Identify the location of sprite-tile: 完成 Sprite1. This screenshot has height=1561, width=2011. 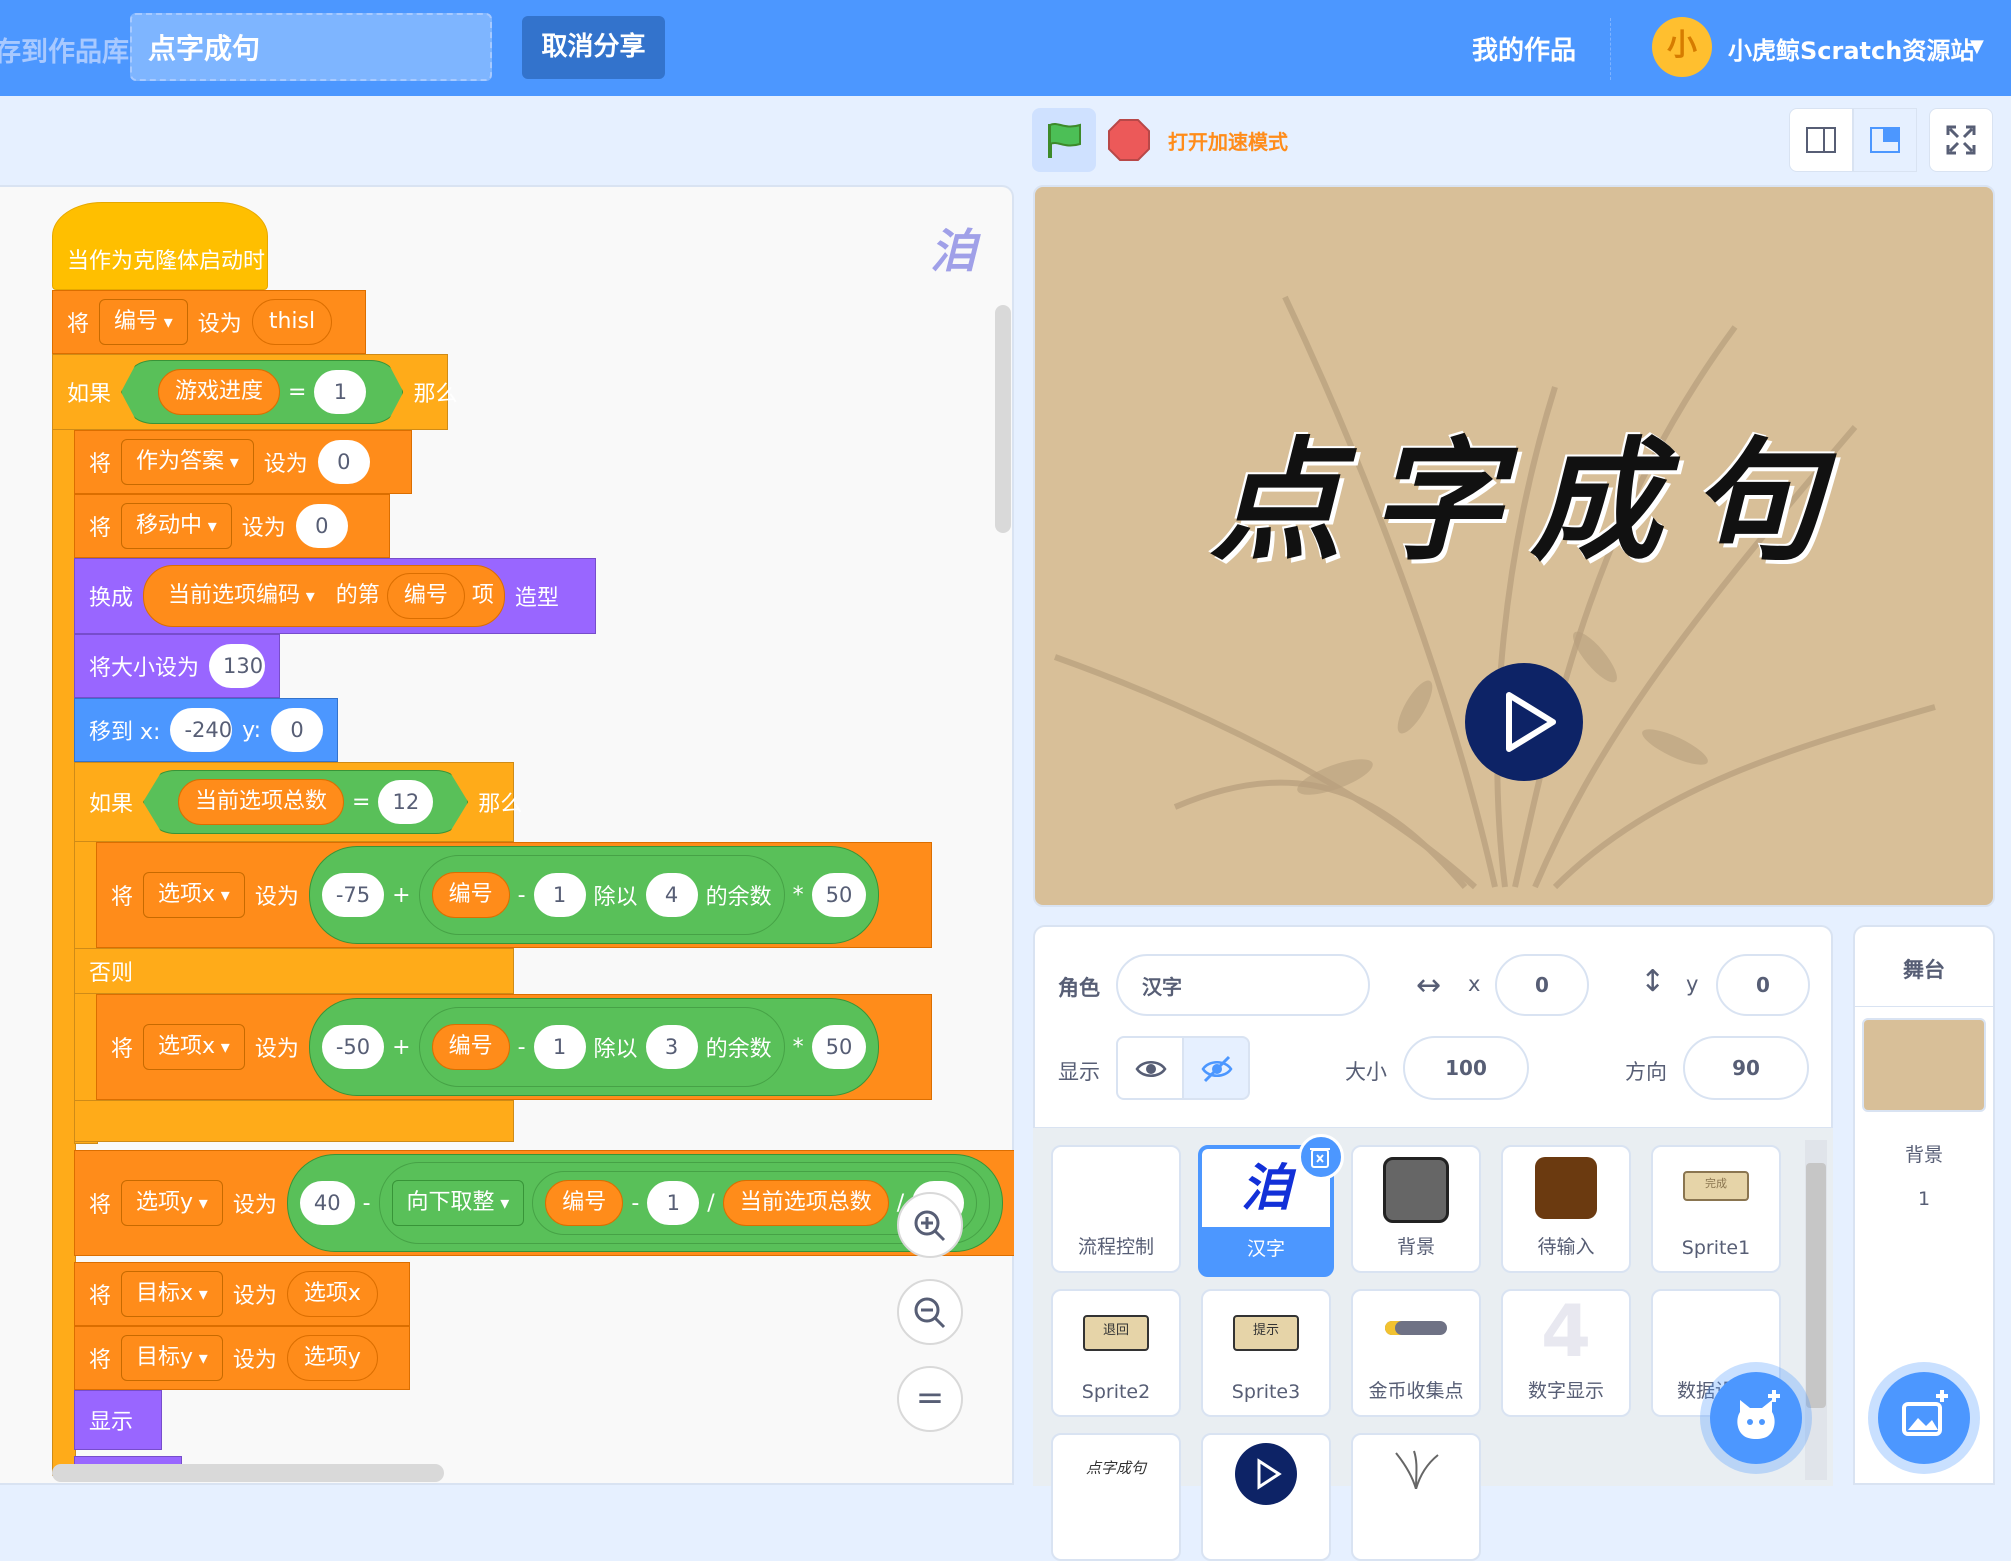
(1716, 1209).